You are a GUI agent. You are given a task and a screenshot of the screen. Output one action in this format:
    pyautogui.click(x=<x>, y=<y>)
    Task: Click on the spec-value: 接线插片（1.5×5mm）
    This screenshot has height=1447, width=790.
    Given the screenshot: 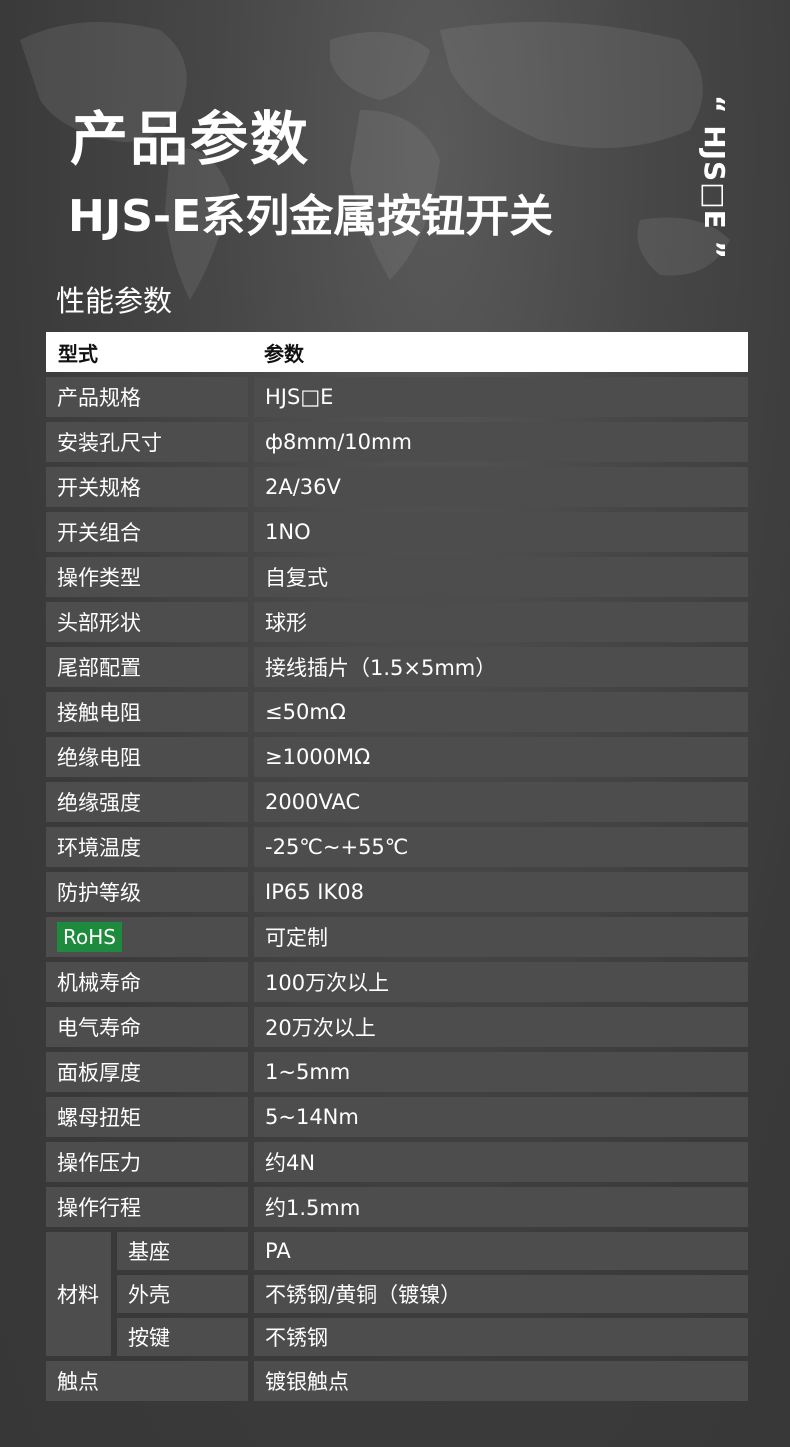 What is the action you would take?
    pyautogui.click(x=501, y=667)
    